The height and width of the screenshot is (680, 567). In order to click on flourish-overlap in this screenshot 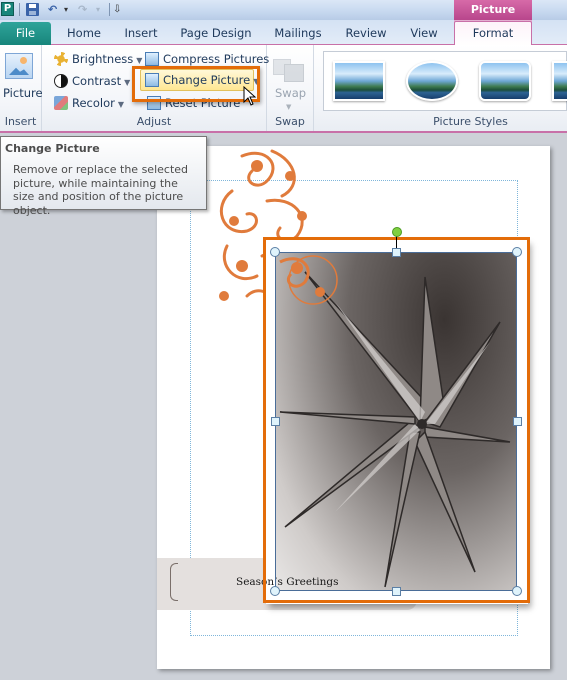, I will do `click(308, 280)`.